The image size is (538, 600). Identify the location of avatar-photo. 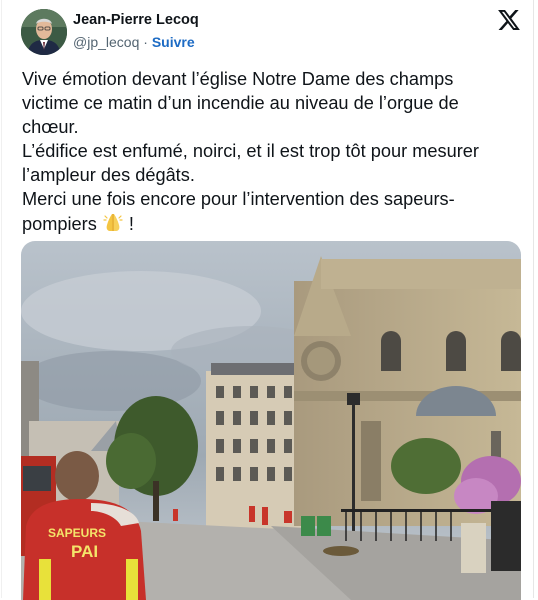
(44, 32).